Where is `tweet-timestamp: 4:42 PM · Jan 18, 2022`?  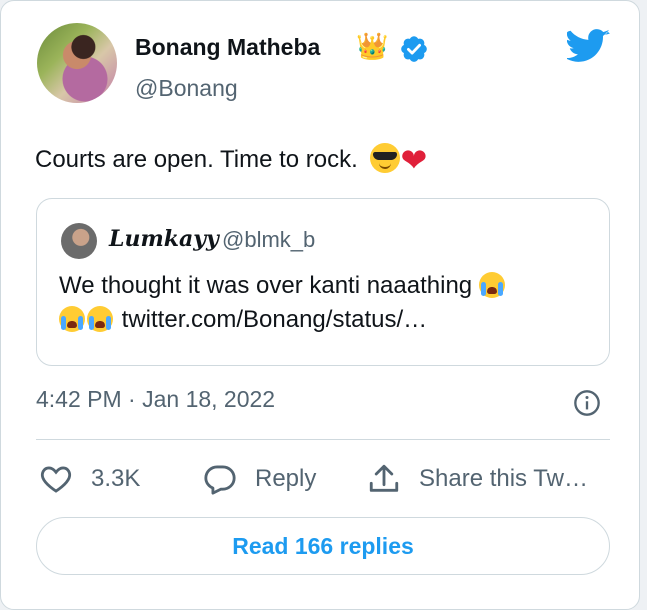
tweet-timestamp: 4:42 PM · Jan 18, 2022 is located at coordinates (155, 399).